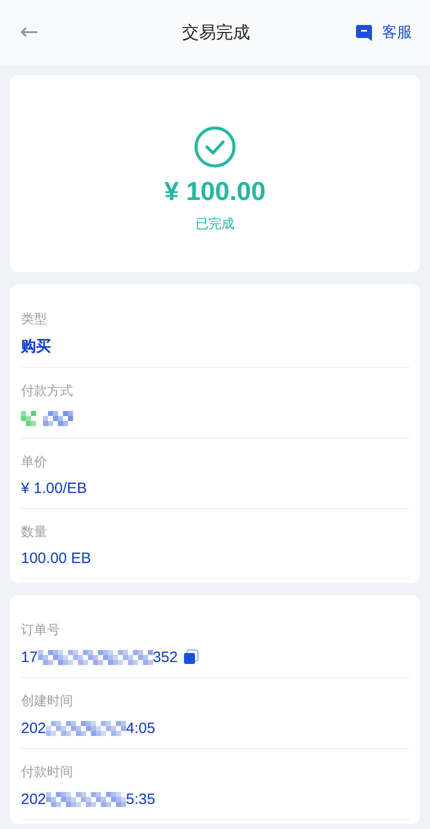 The width and height of the screenshot is (430, 829). I want to click on field-label: 付款时间, so click(47, 772).